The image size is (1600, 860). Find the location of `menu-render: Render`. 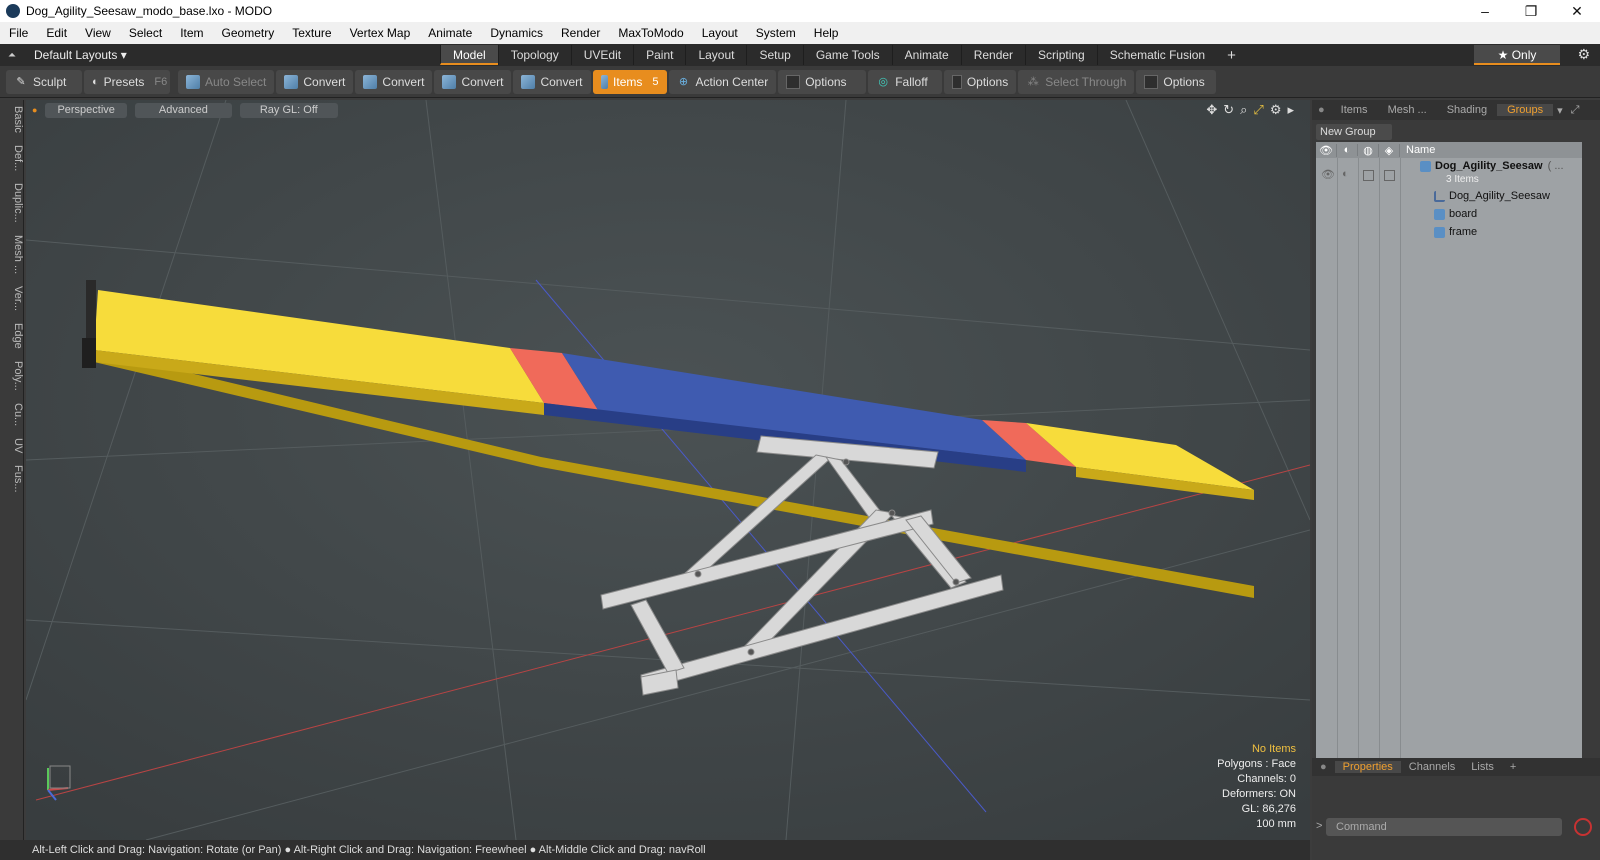

menu-render: Render is located at coordinates (580, 33).